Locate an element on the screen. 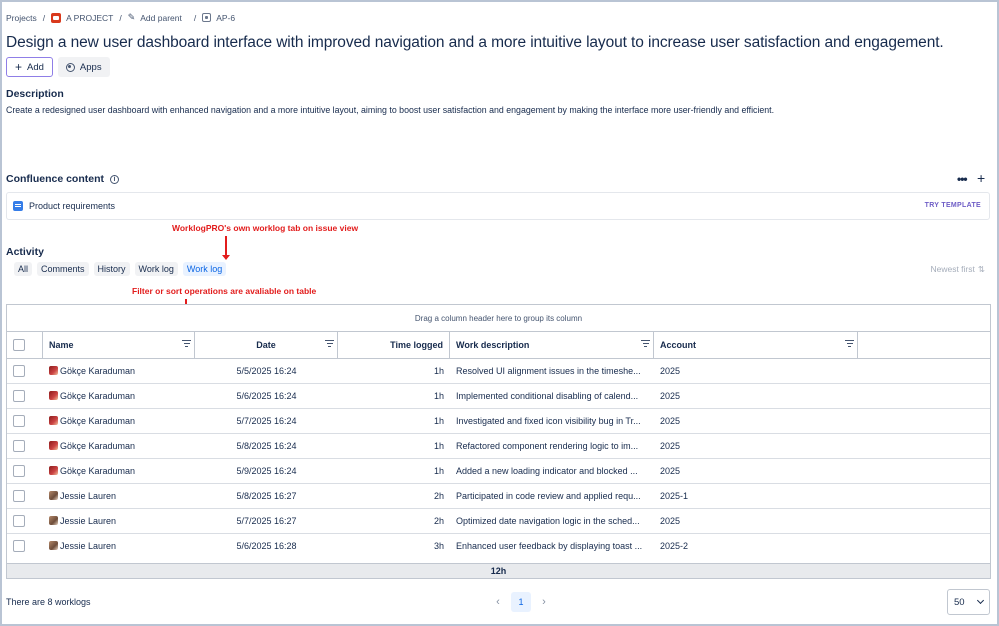  confluence-item: Product requirements TRY TEMPLATE is located at coordinates (498, 206).